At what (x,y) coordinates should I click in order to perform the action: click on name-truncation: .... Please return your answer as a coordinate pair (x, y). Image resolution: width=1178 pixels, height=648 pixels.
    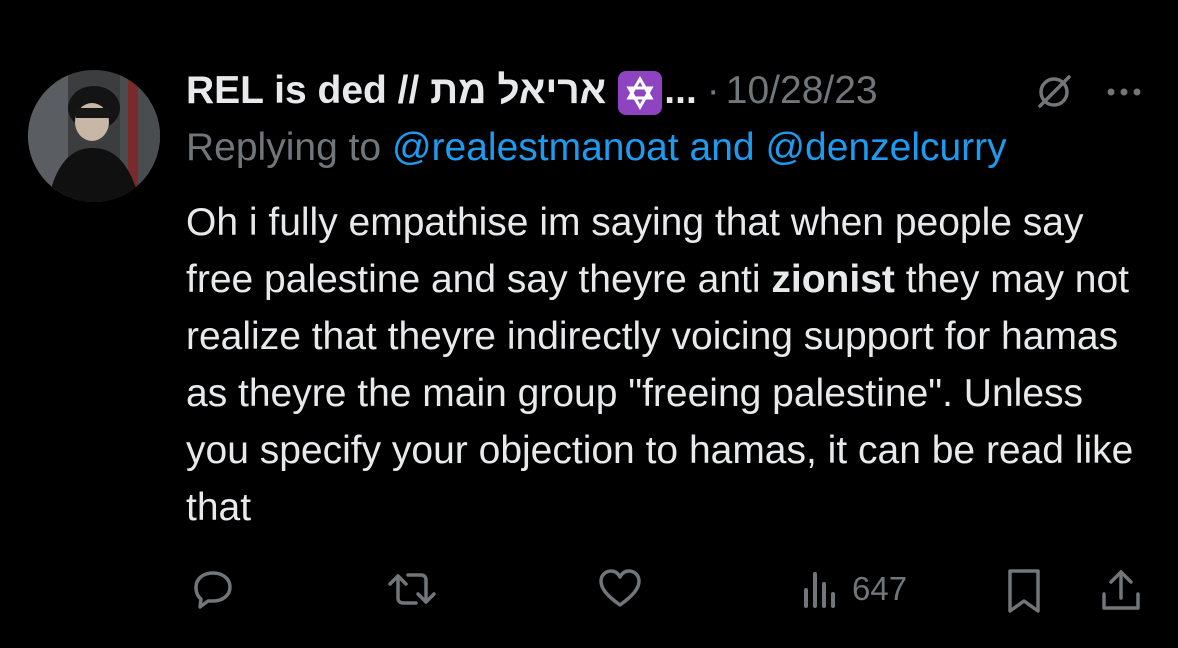
    Looking at the image, I should click on (680, 90).